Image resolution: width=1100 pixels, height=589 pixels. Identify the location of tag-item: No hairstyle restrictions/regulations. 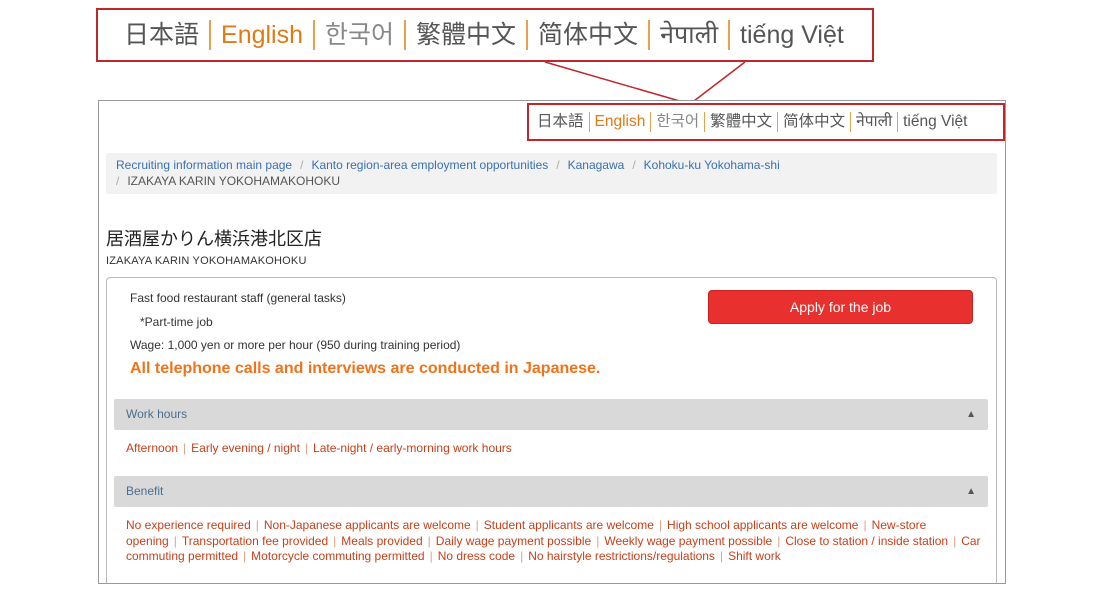
(621, 556).